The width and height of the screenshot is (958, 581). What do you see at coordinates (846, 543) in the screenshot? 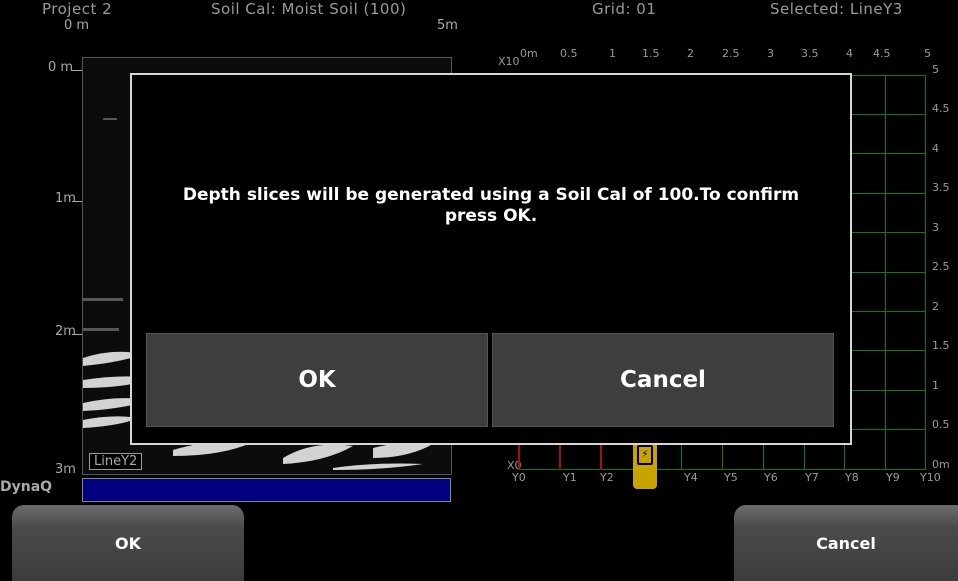
I see `cancel-button: Cancel` at bounding box center [846, 543].